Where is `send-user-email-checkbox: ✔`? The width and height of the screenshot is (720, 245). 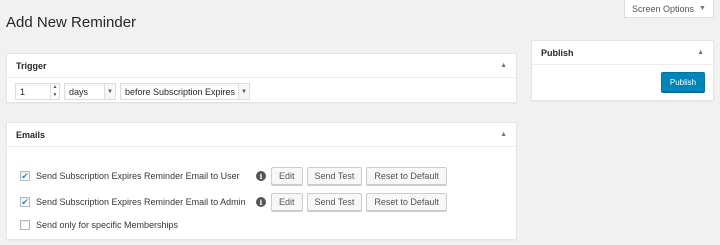 send-user-email-checkbox: ✔ is located at coordinates (25, 176).